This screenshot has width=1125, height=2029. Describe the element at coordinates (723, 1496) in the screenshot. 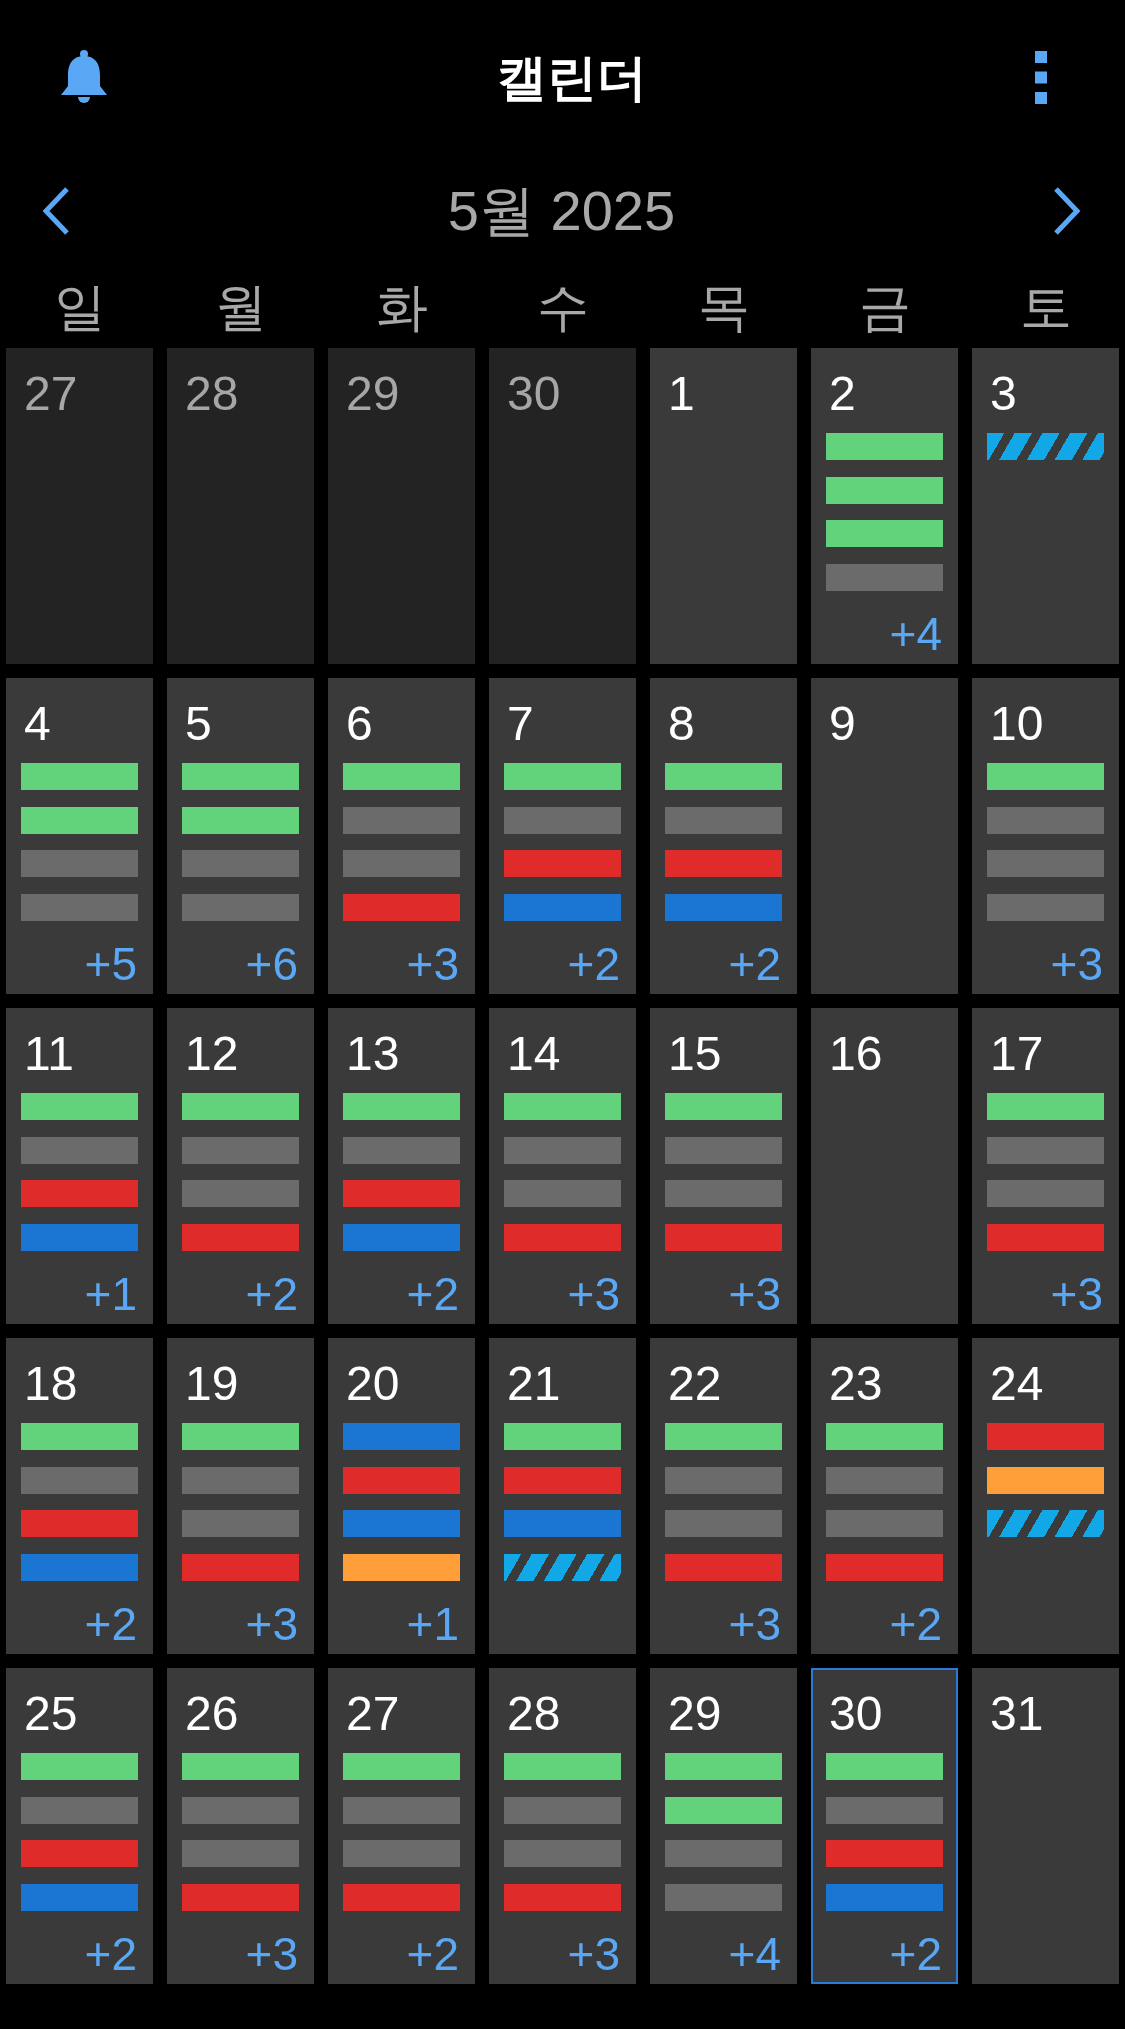

I see `day-cell: 22 +3` at that location.